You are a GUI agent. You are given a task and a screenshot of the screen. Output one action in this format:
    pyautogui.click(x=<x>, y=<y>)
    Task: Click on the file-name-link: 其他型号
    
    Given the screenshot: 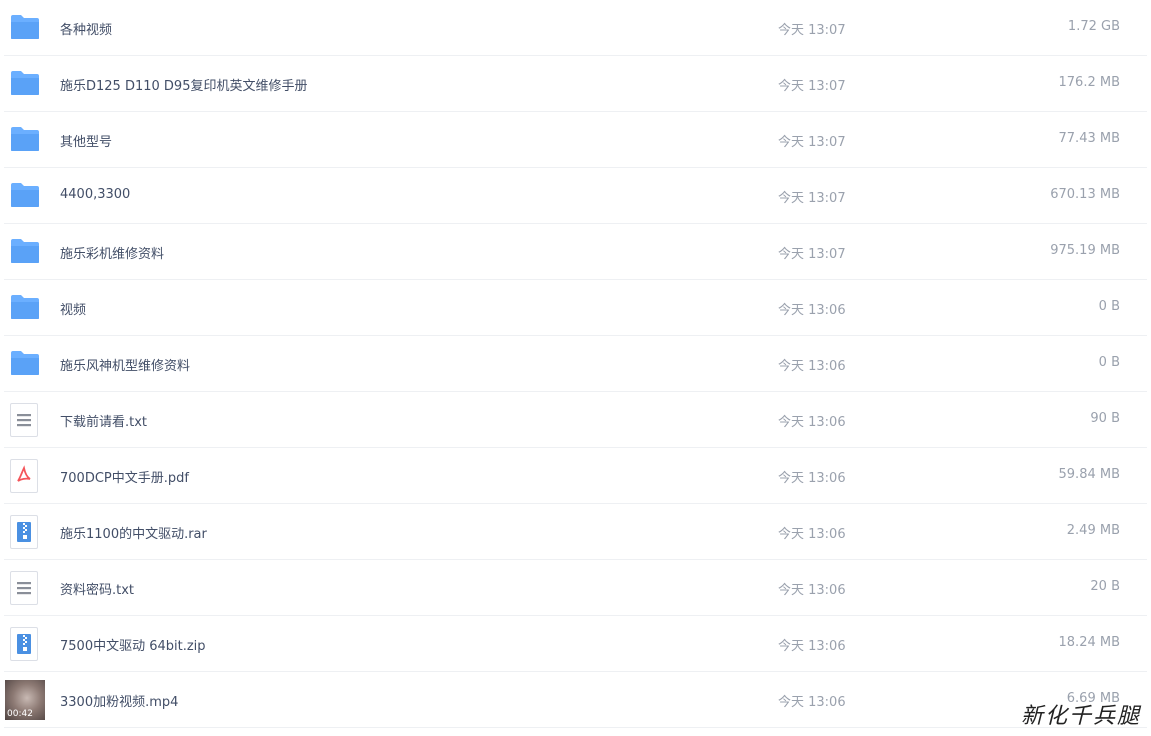 What is the action you would take?
    pyautogui.click(x=86, y=140)
    